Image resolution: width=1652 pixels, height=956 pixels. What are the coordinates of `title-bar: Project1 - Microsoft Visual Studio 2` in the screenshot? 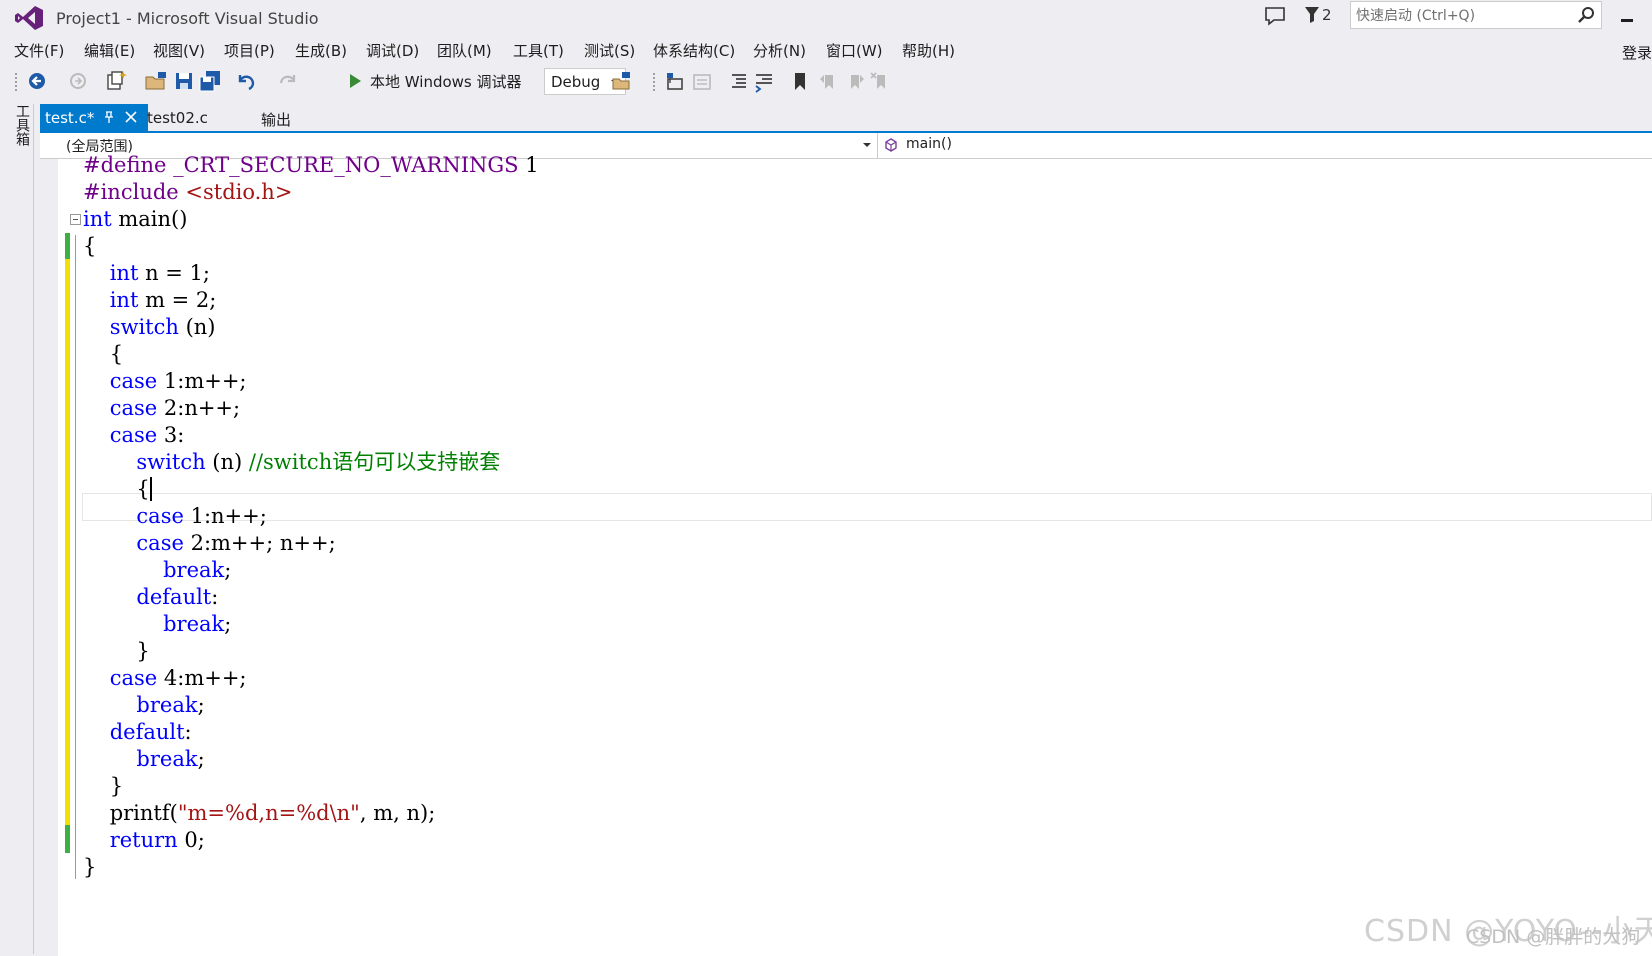 It's located at (826, 18).